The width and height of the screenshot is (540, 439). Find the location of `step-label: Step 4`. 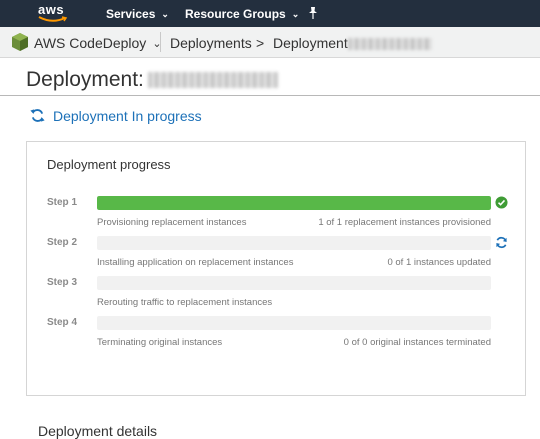

step-label: Step 4 is located at coordinates (62, 322).